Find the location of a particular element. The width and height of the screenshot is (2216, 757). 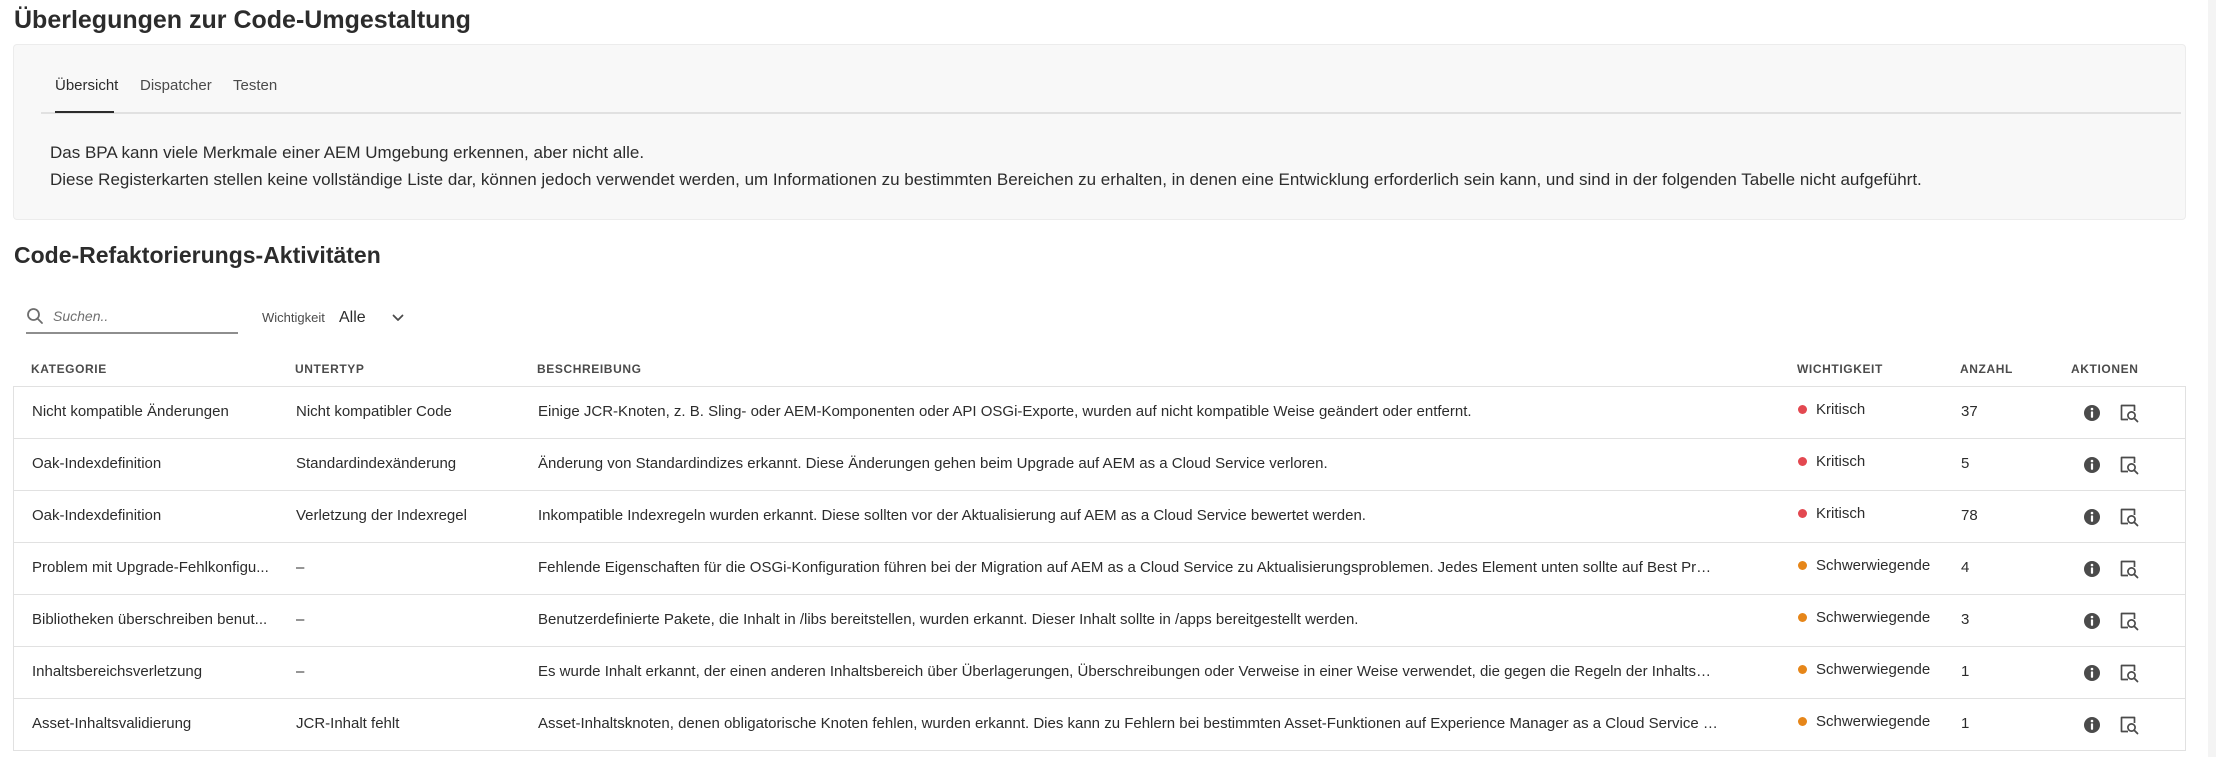

tab-dispatcher: Dispatcher is located at coordinates (176, 85).